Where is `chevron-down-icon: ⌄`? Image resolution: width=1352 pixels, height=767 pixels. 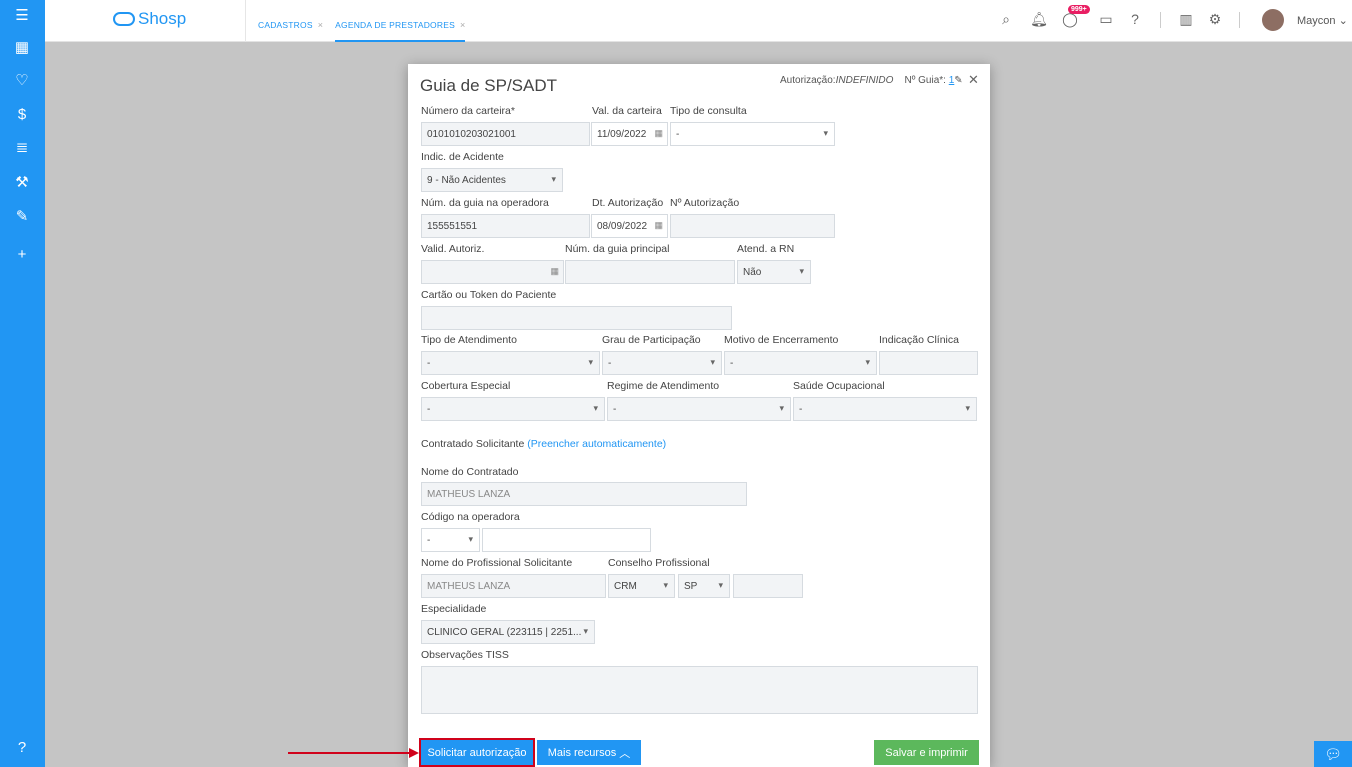
chevron-down-icon: ⌄ is located at coordinates (1343, 21).